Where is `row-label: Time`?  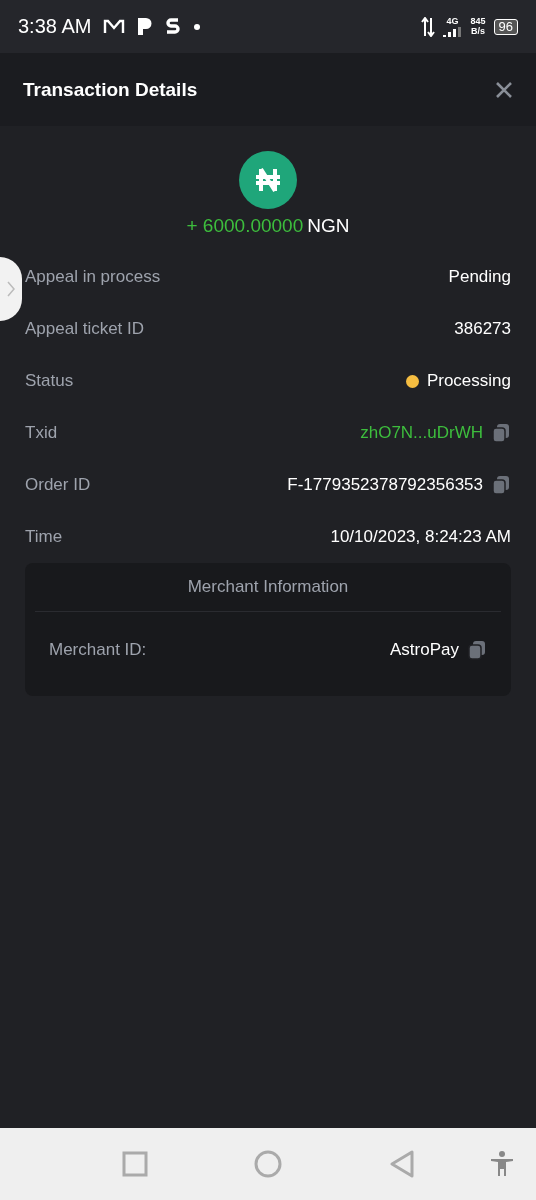 row-label: Time is located at coordinates (44, 537).